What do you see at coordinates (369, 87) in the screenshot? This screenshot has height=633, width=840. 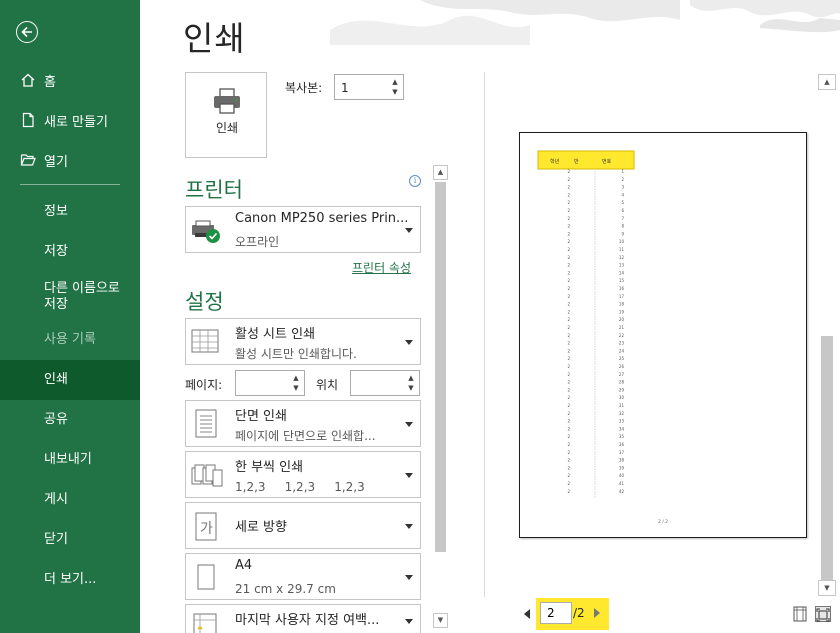 I see `copies-stepper: 1 ▲ ▼` at bounding box center [369, 87].